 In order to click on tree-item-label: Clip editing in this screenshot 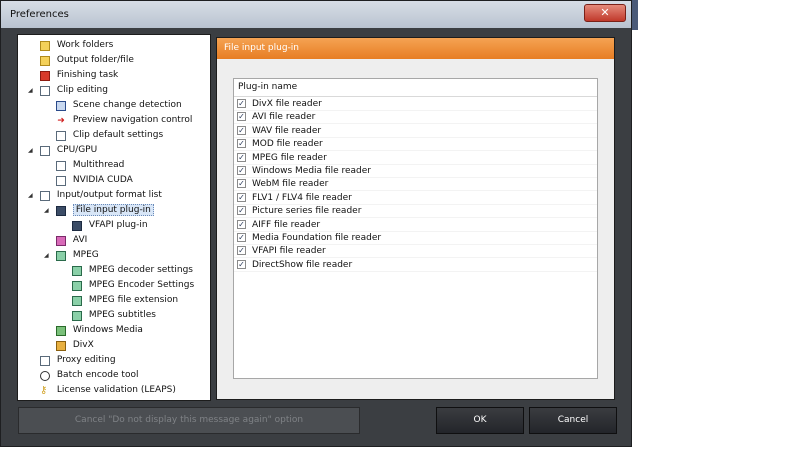, I will do `click(82, 90)`.